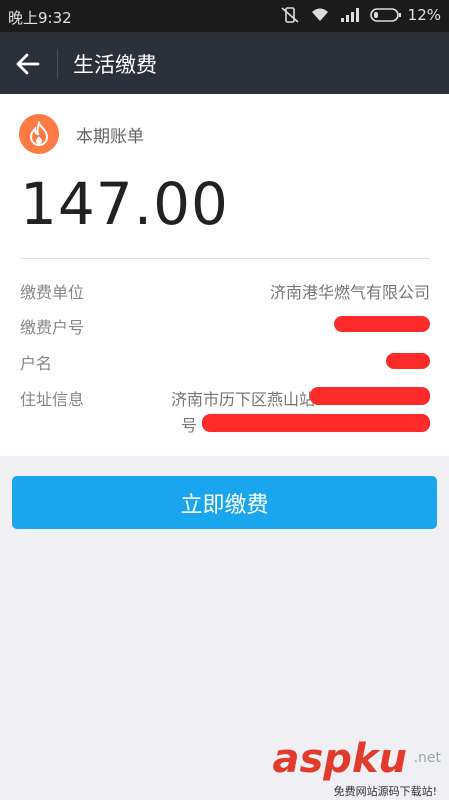  What do you see at coordinates (360, 15) in the screenshot?
I see `status-icons: 12%` at bounding box center [360, 15].